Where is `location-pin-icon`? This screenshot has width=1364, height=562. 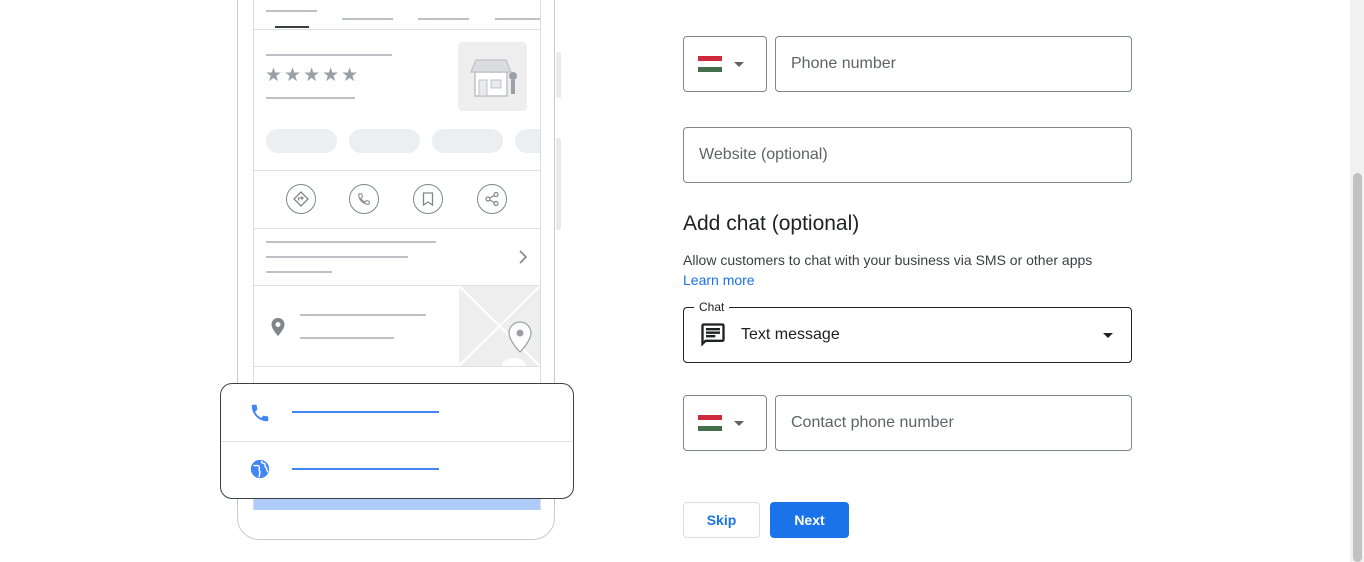 location-pin-icon is located at coordinates (278, 329).